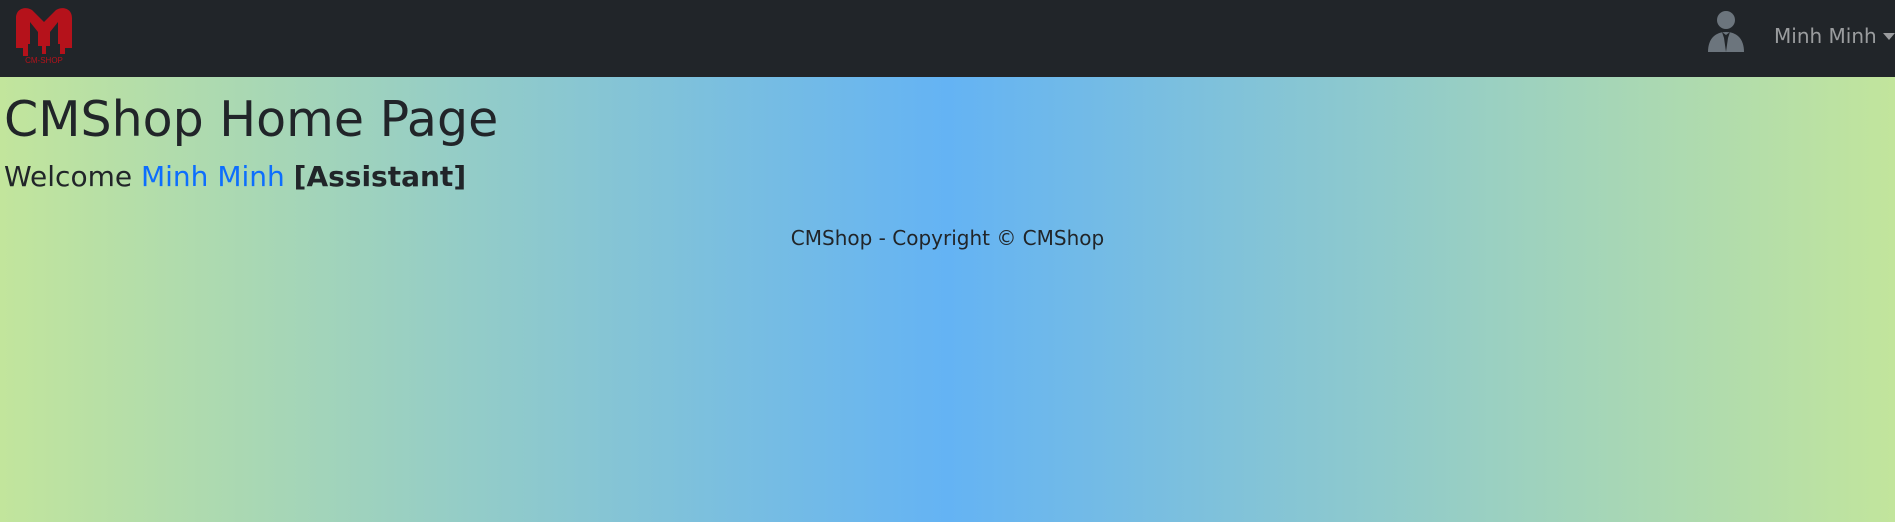  What do you see at coordinates (947, 177) in the screenshot?
I see `welcome-message: Welcome Minh Minh [Assistant]` at bounding box center [947, 177].